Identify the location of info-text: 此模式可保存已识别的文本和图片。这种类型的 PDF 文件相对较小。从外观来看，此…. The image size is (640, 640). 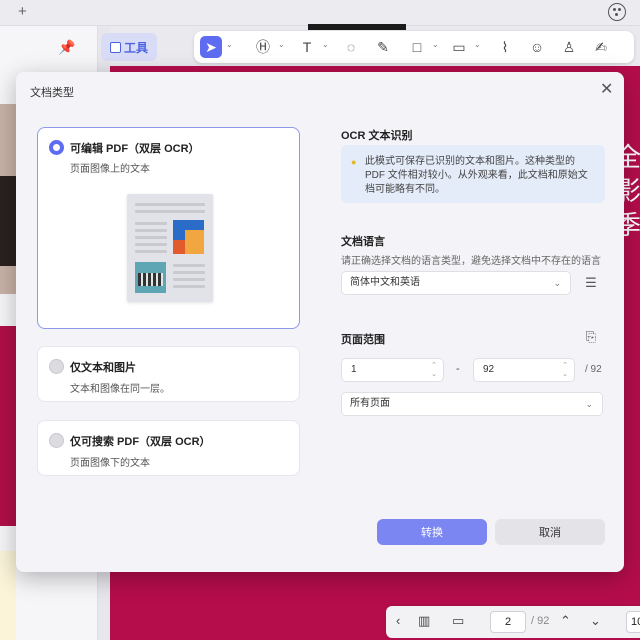
(476, 175).